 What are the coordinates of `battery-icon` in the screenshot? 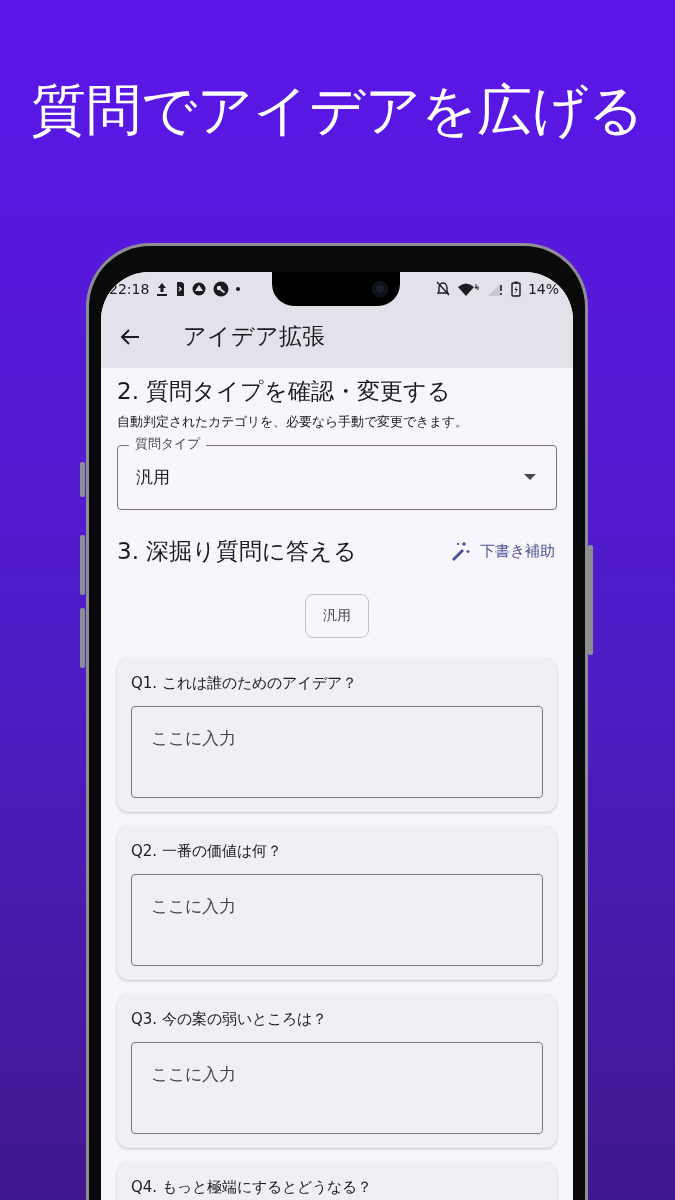 It's located at (515, 288).